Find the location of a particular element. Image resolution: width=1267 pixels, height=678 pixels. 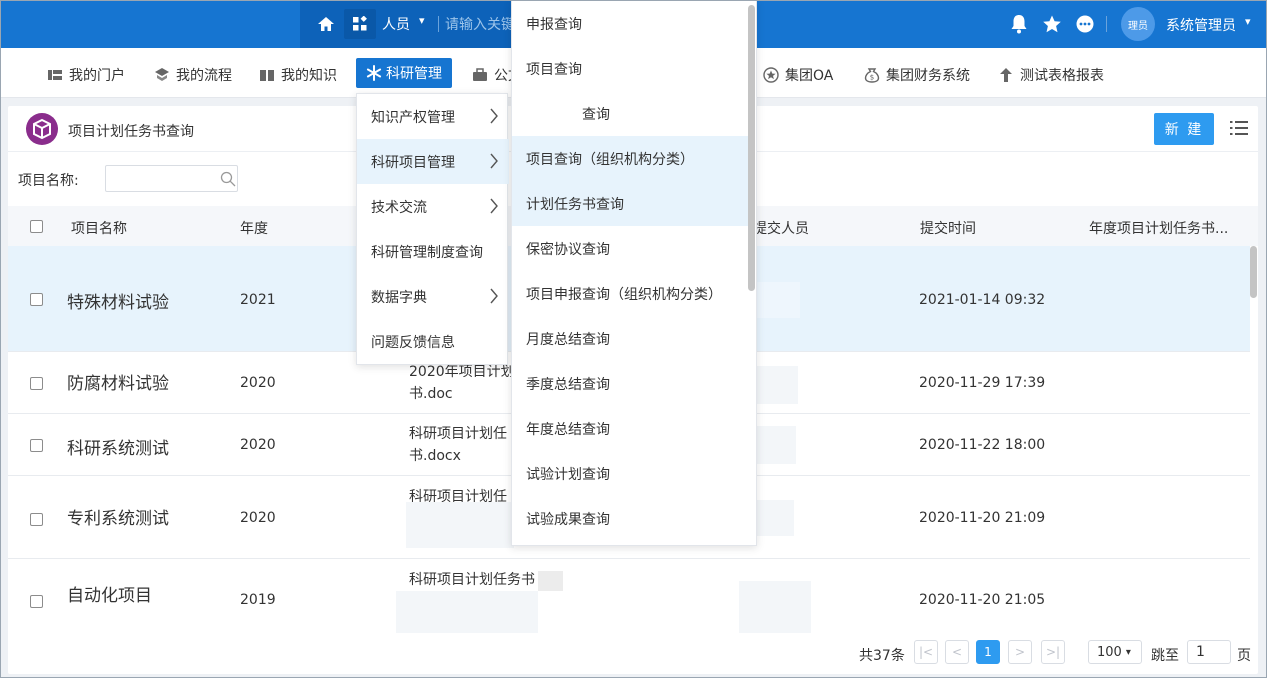

task-file-link: 科研项目计划任务书 is located at coordinates (472, 580).